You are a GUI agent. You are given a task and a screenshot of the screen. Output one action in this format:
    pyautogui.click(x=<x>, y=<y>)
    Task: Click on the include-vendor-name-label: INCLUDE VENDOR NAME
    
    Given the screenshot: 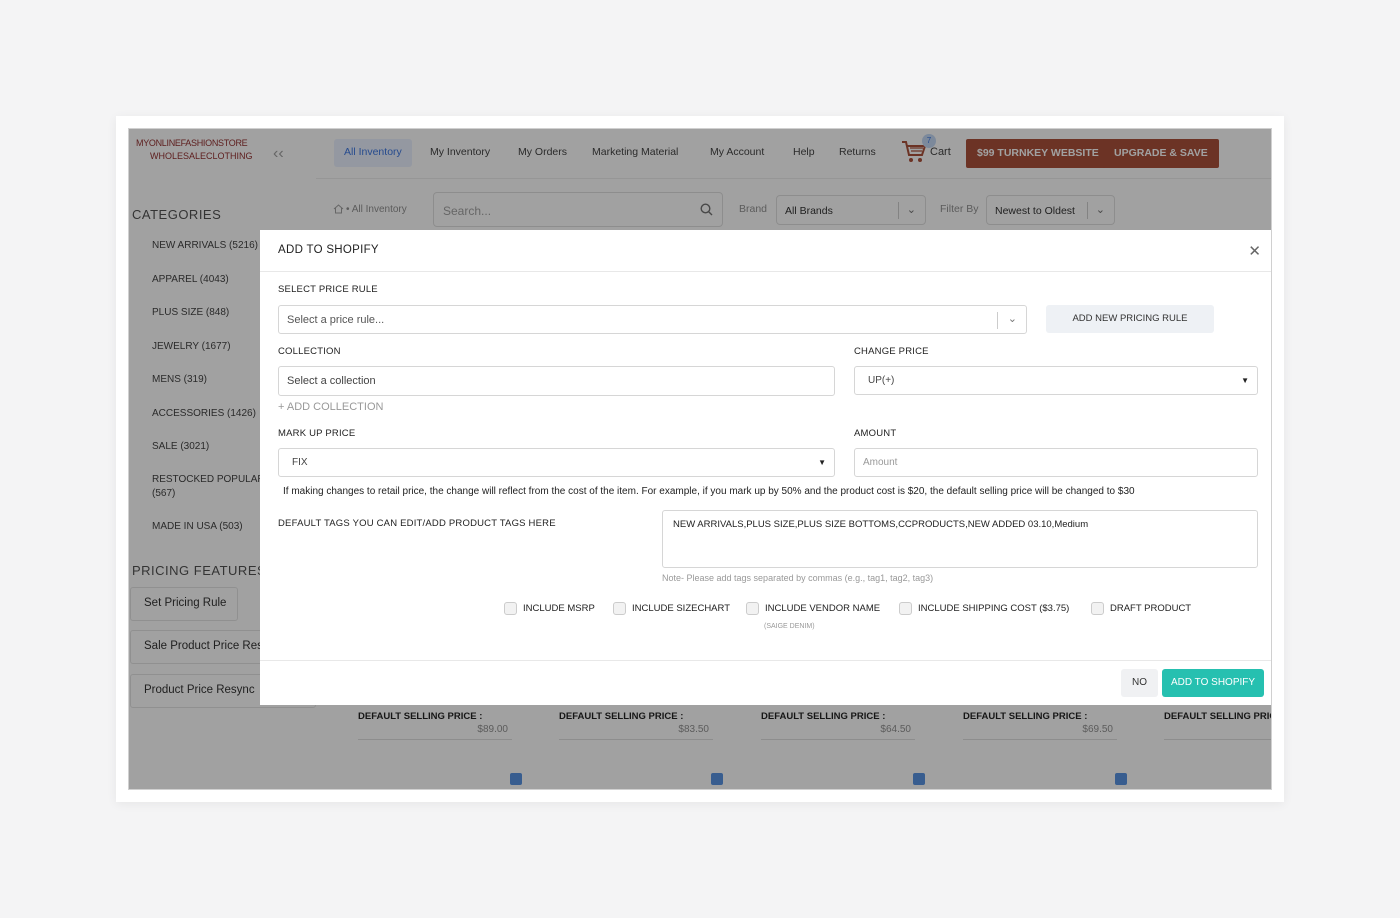 What is the action you would take?
    pyautogui.click(x=823, y=608)
    